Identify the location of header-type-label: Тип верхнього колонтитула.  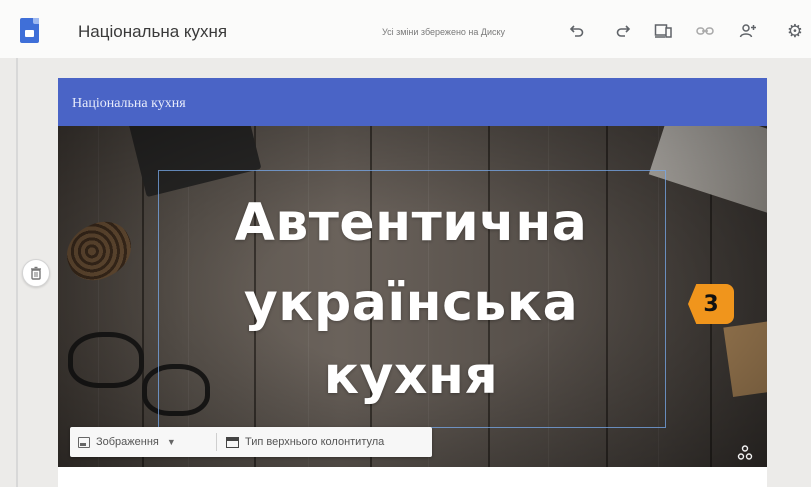
(315, 442).